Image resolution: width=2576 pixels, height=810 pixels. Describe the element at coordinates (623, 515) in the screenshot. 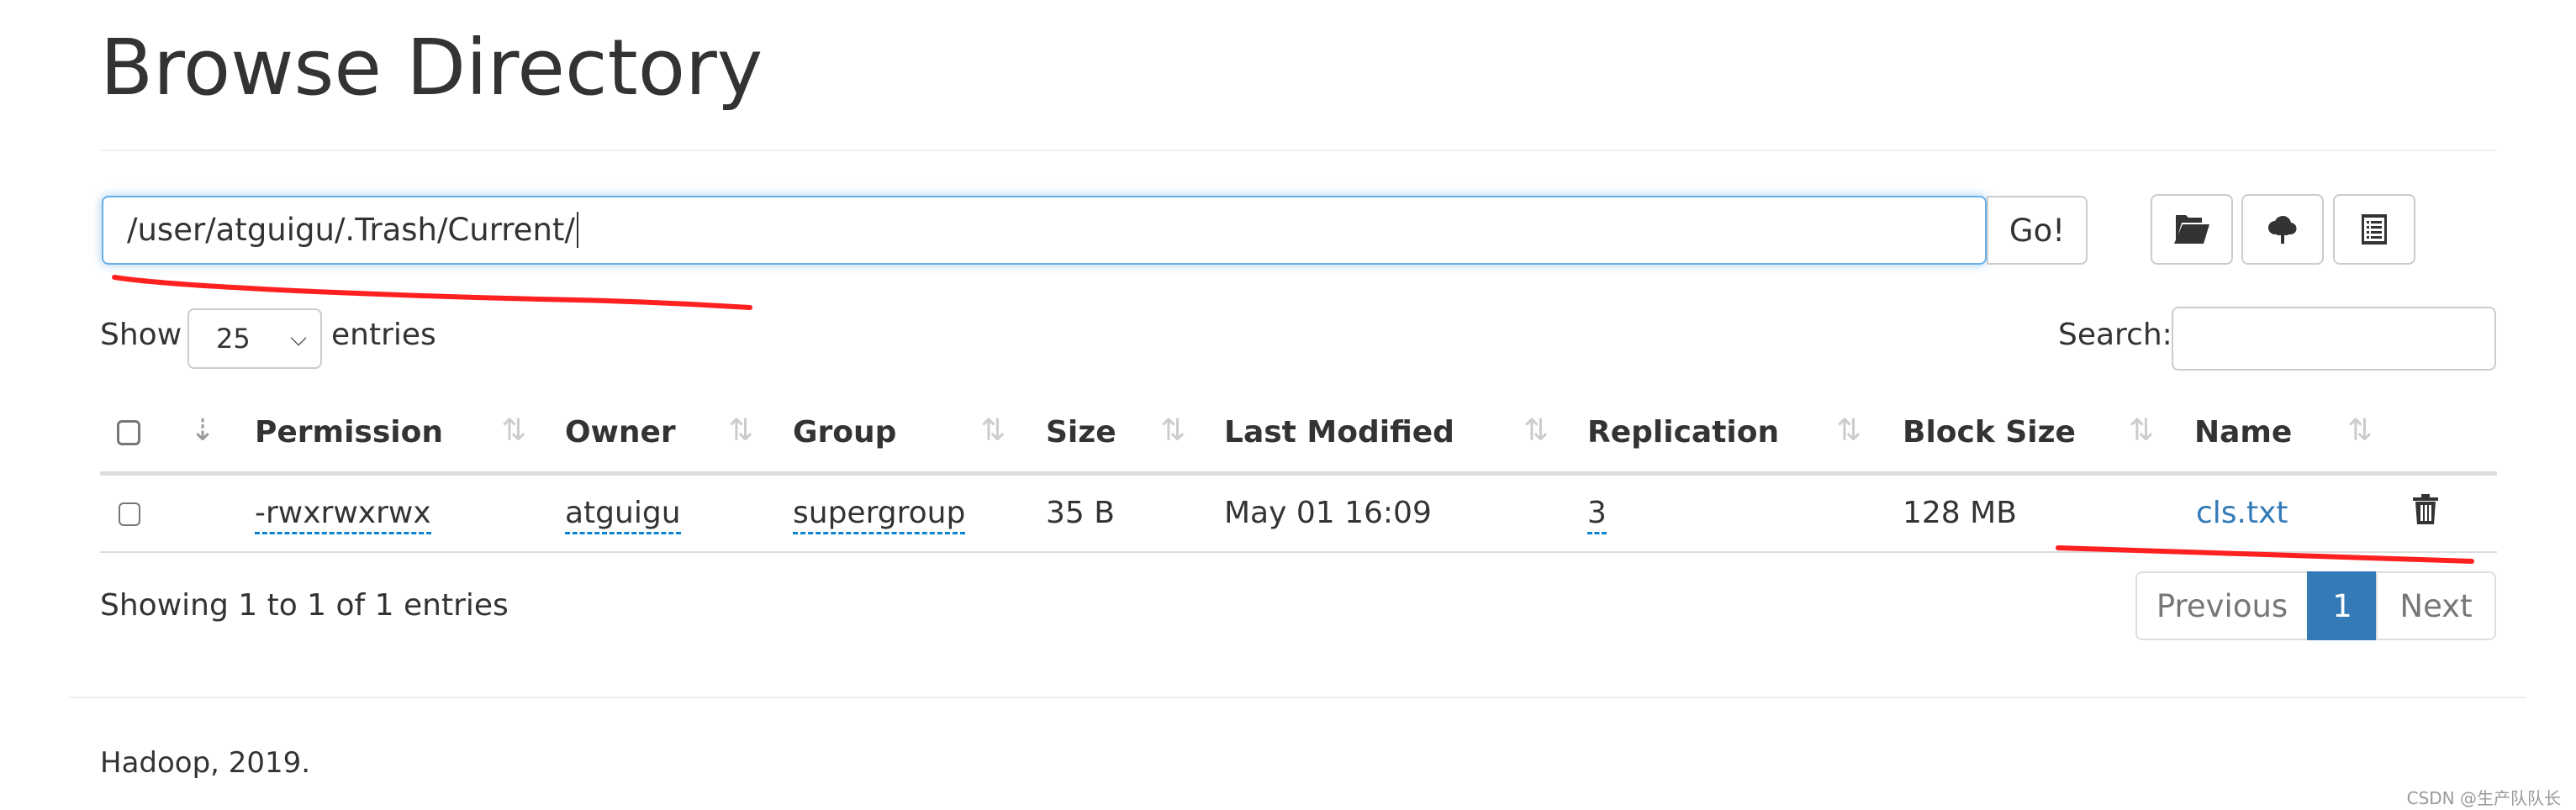

I see `owner-cell: atguigu` at that location.